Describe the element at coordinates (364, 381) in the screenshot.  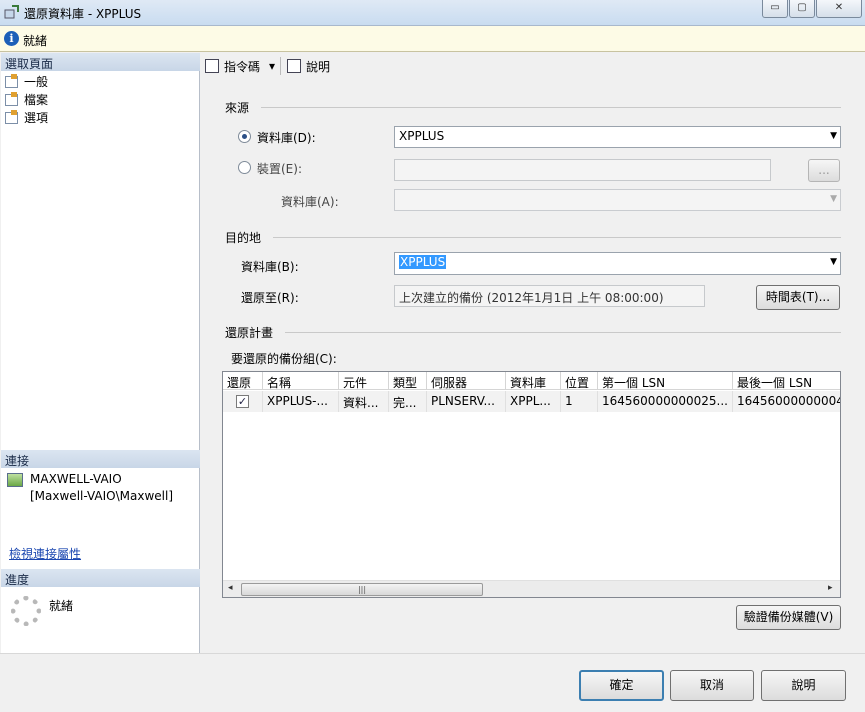
I see `column-header-component: 元件` at that location.